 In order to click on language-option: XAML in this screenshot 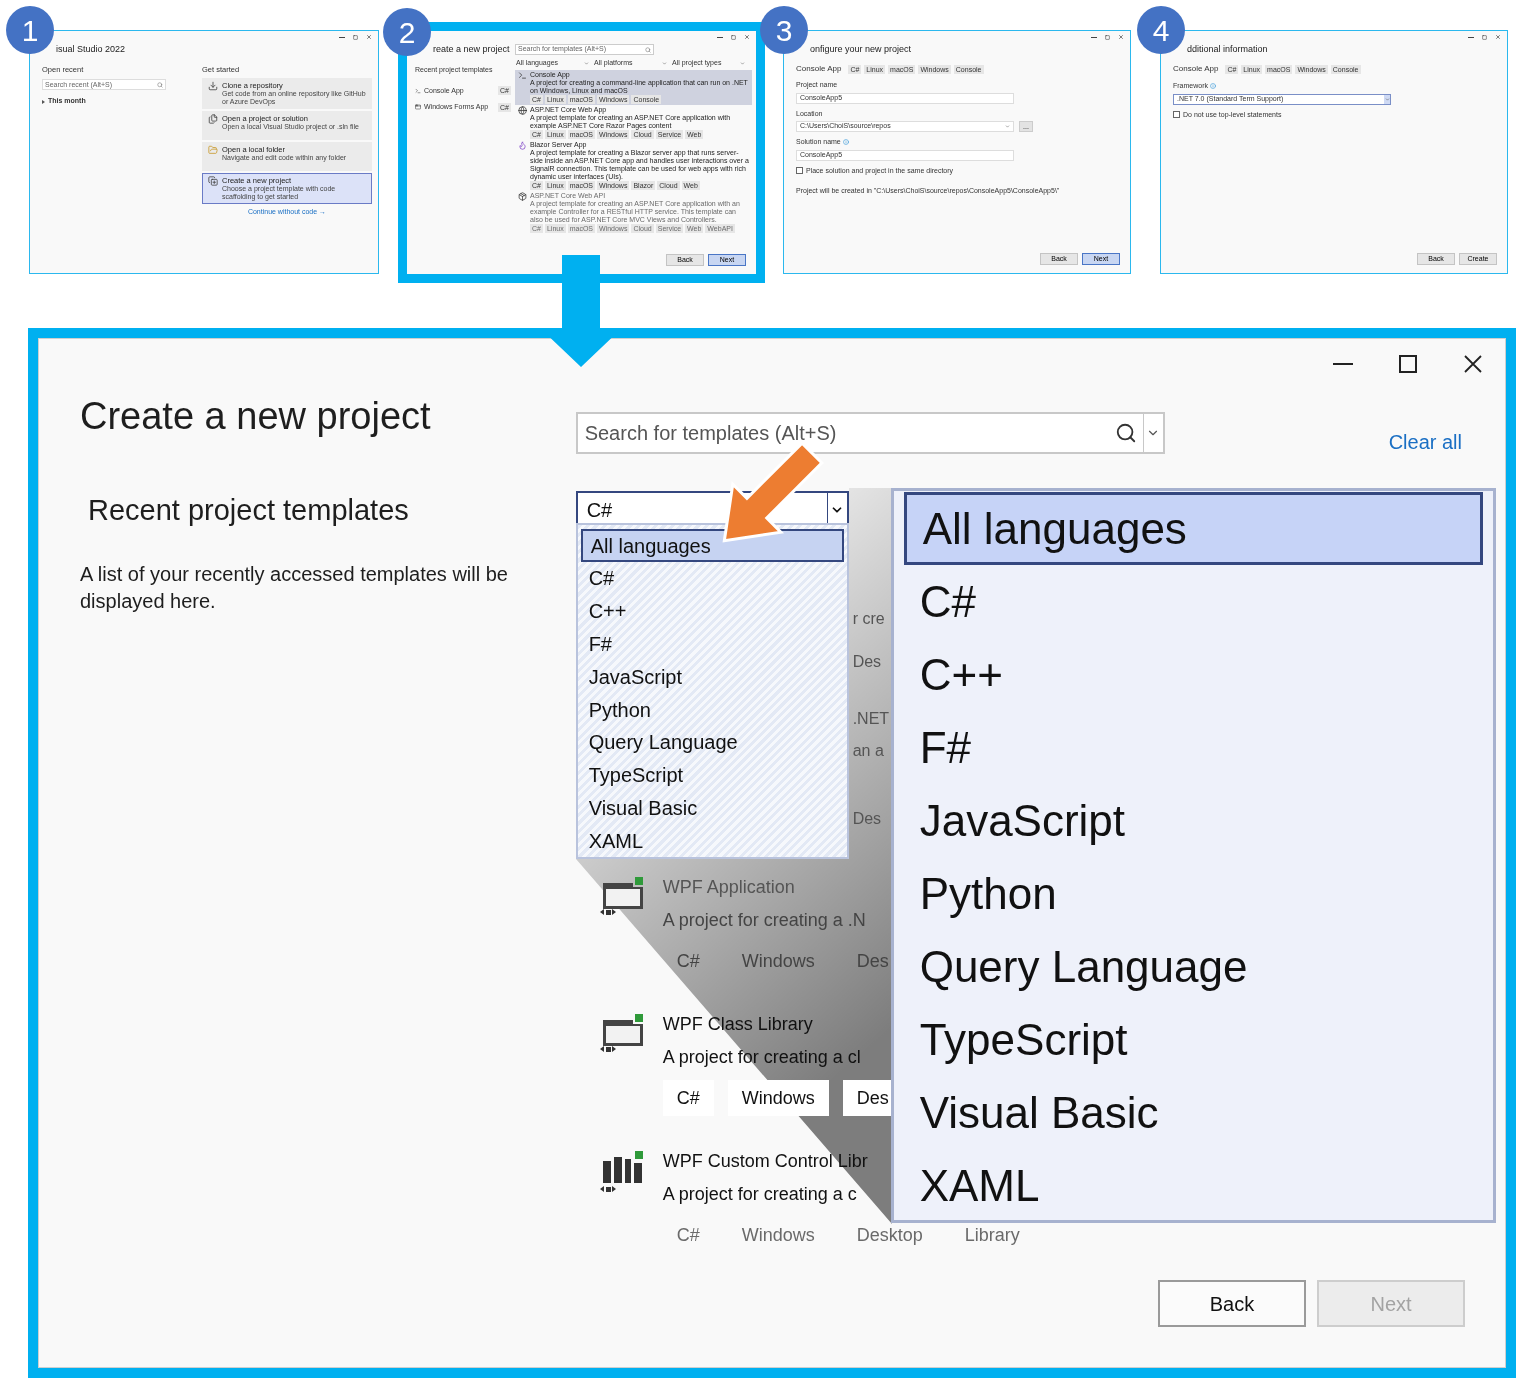, I will do `click(712, 841)`.